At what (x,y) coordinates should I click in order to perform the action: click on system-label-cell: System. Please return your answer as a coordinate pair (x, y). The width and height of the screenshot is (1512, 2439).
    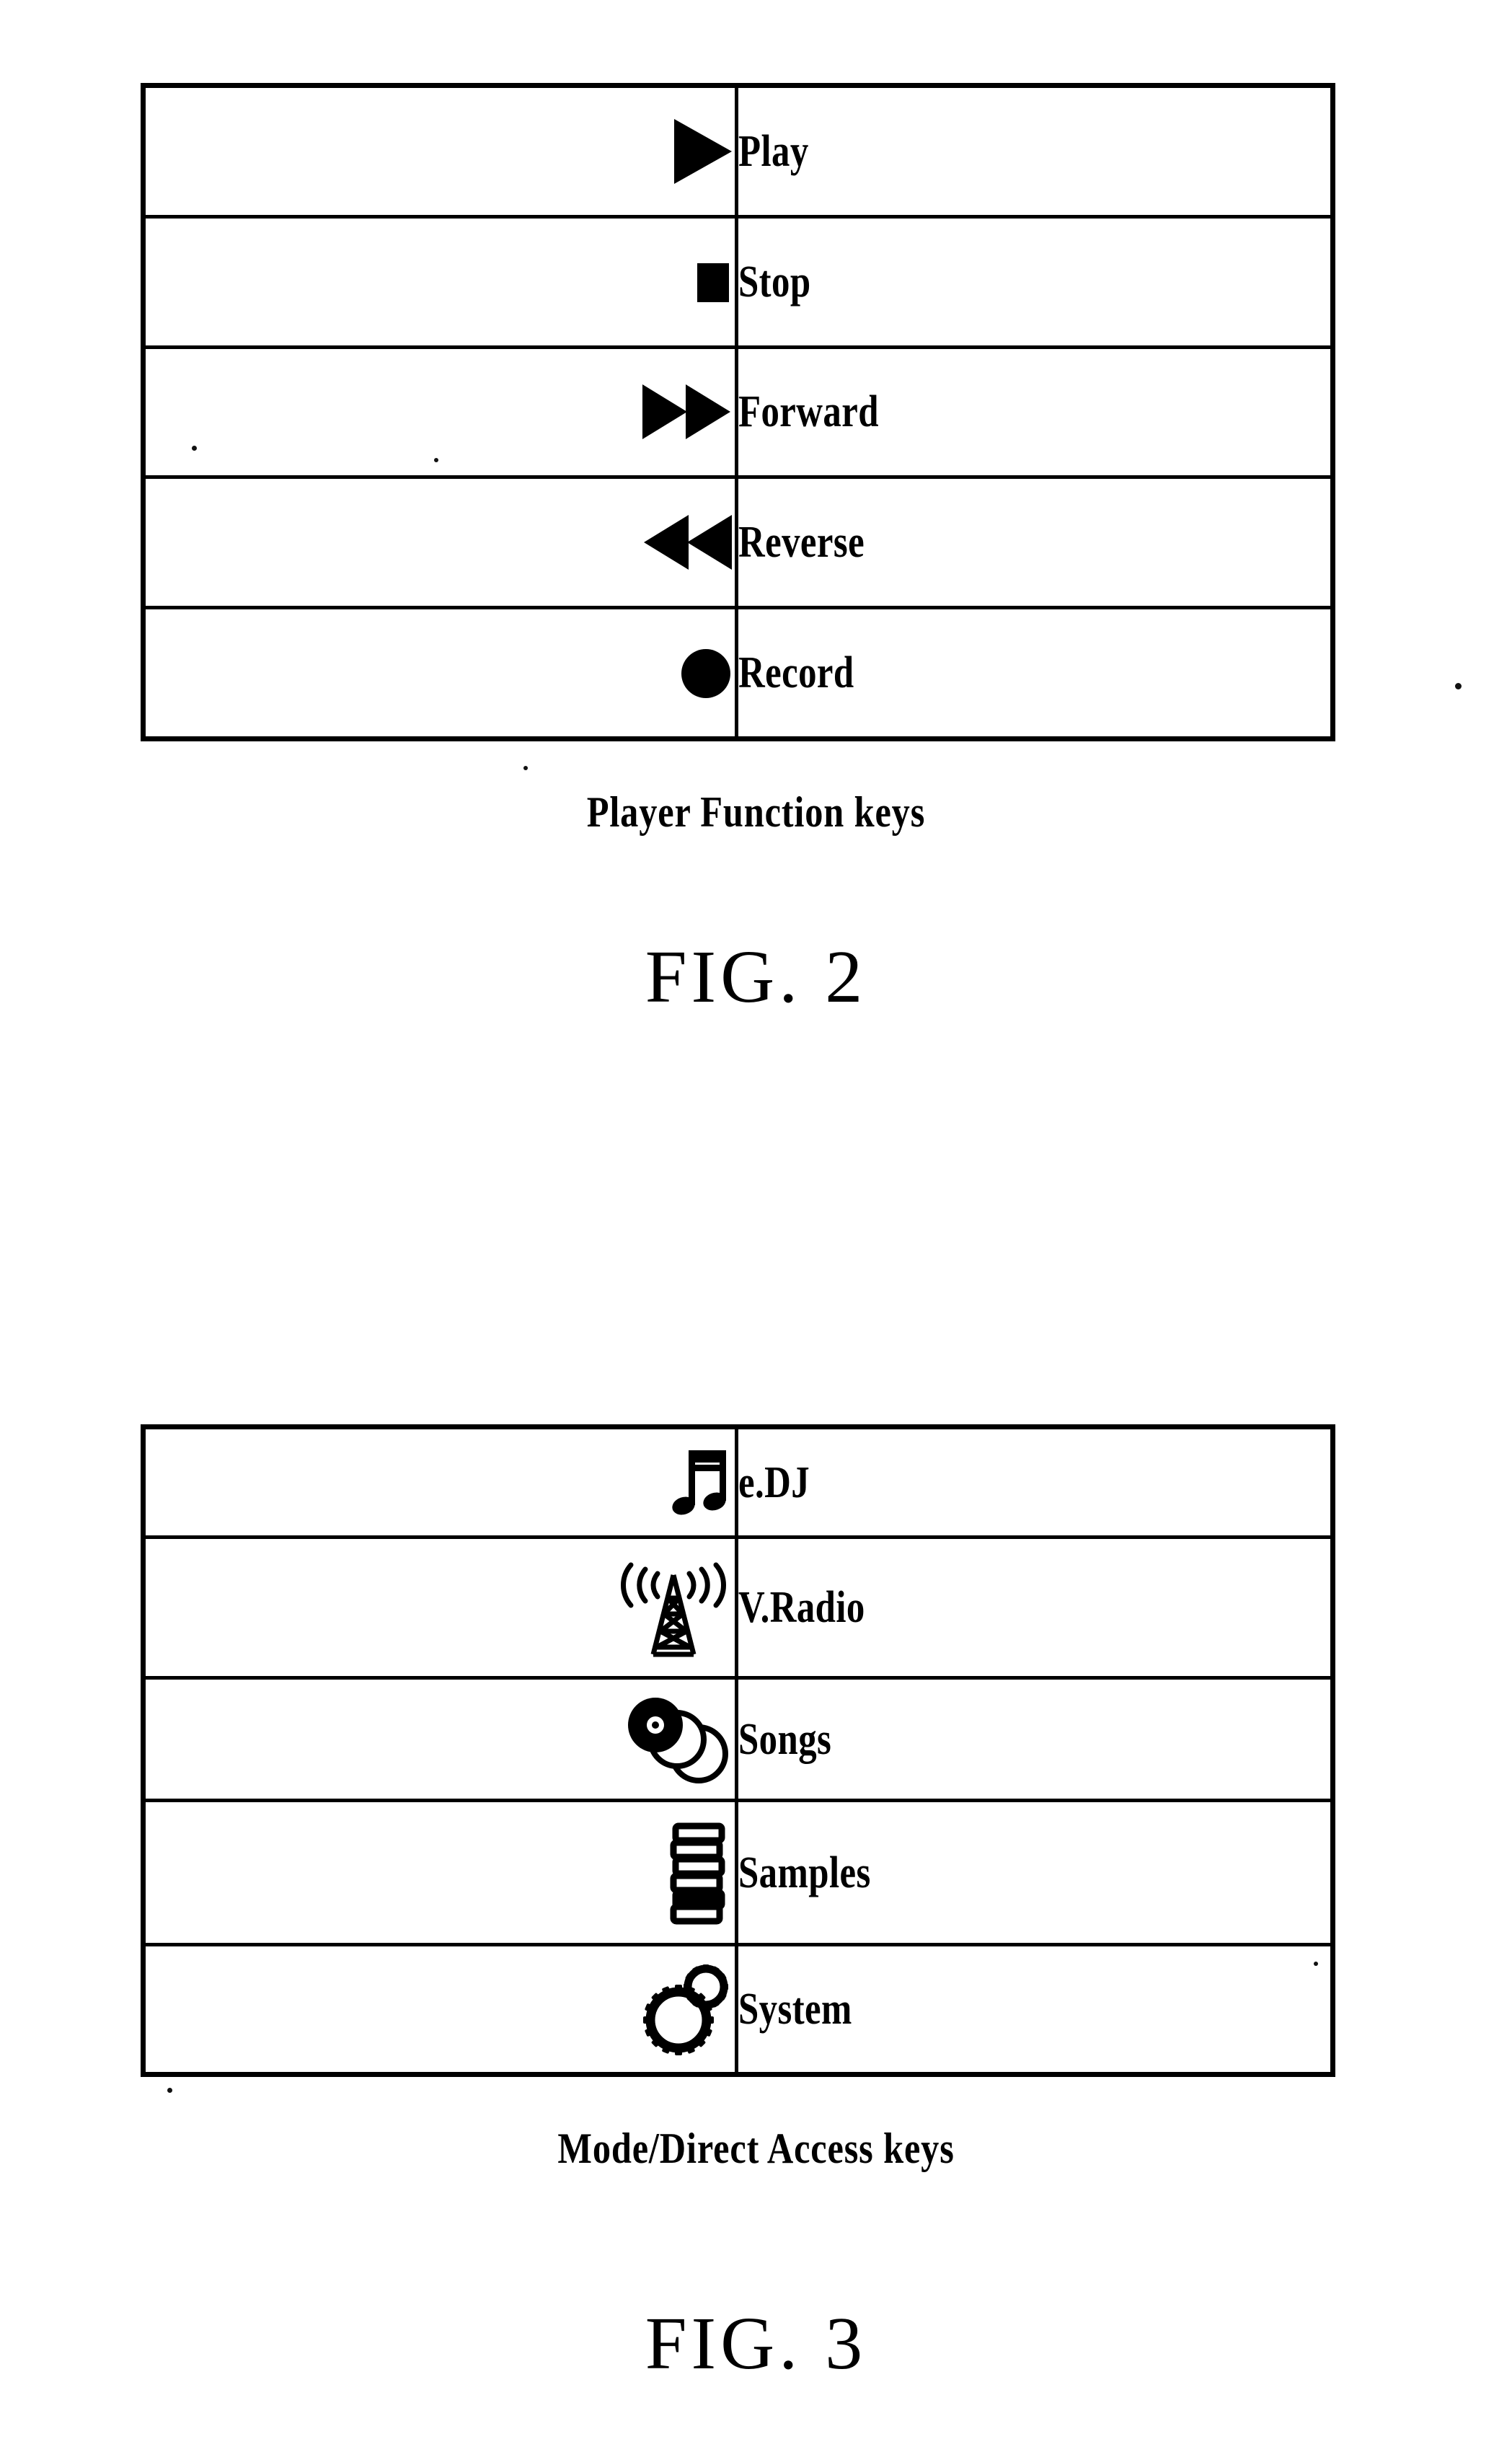
    Looking at the image, I should click on (1035, 2010).